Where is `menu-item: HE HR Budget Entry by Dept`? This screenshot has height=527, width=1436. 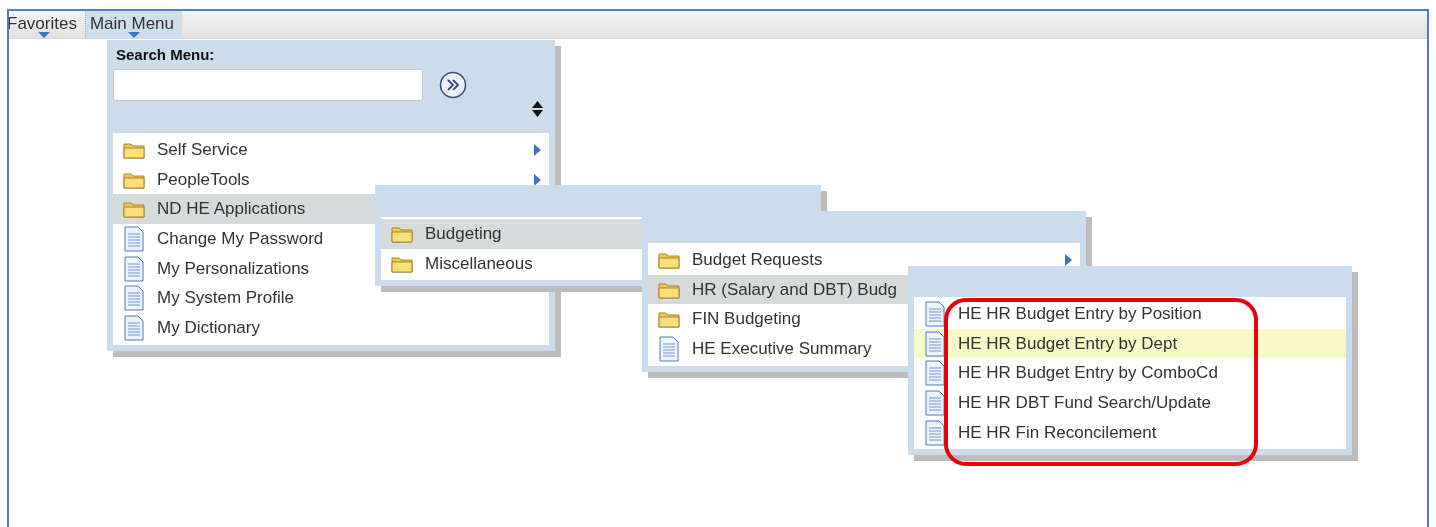
menu-item: HE HR Budget Entry by Dept is located at coordinates (1130, 343).